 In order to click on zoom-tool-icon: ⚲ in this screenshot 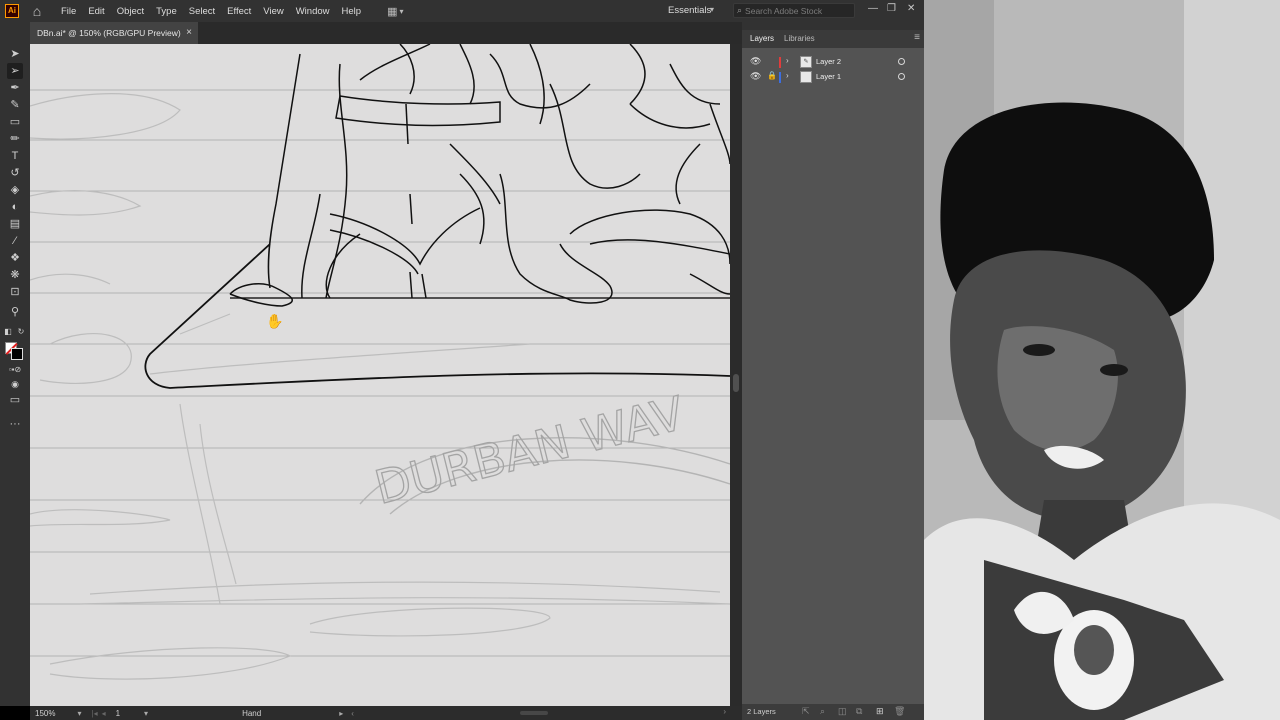, I will do `click(15, 312)`.